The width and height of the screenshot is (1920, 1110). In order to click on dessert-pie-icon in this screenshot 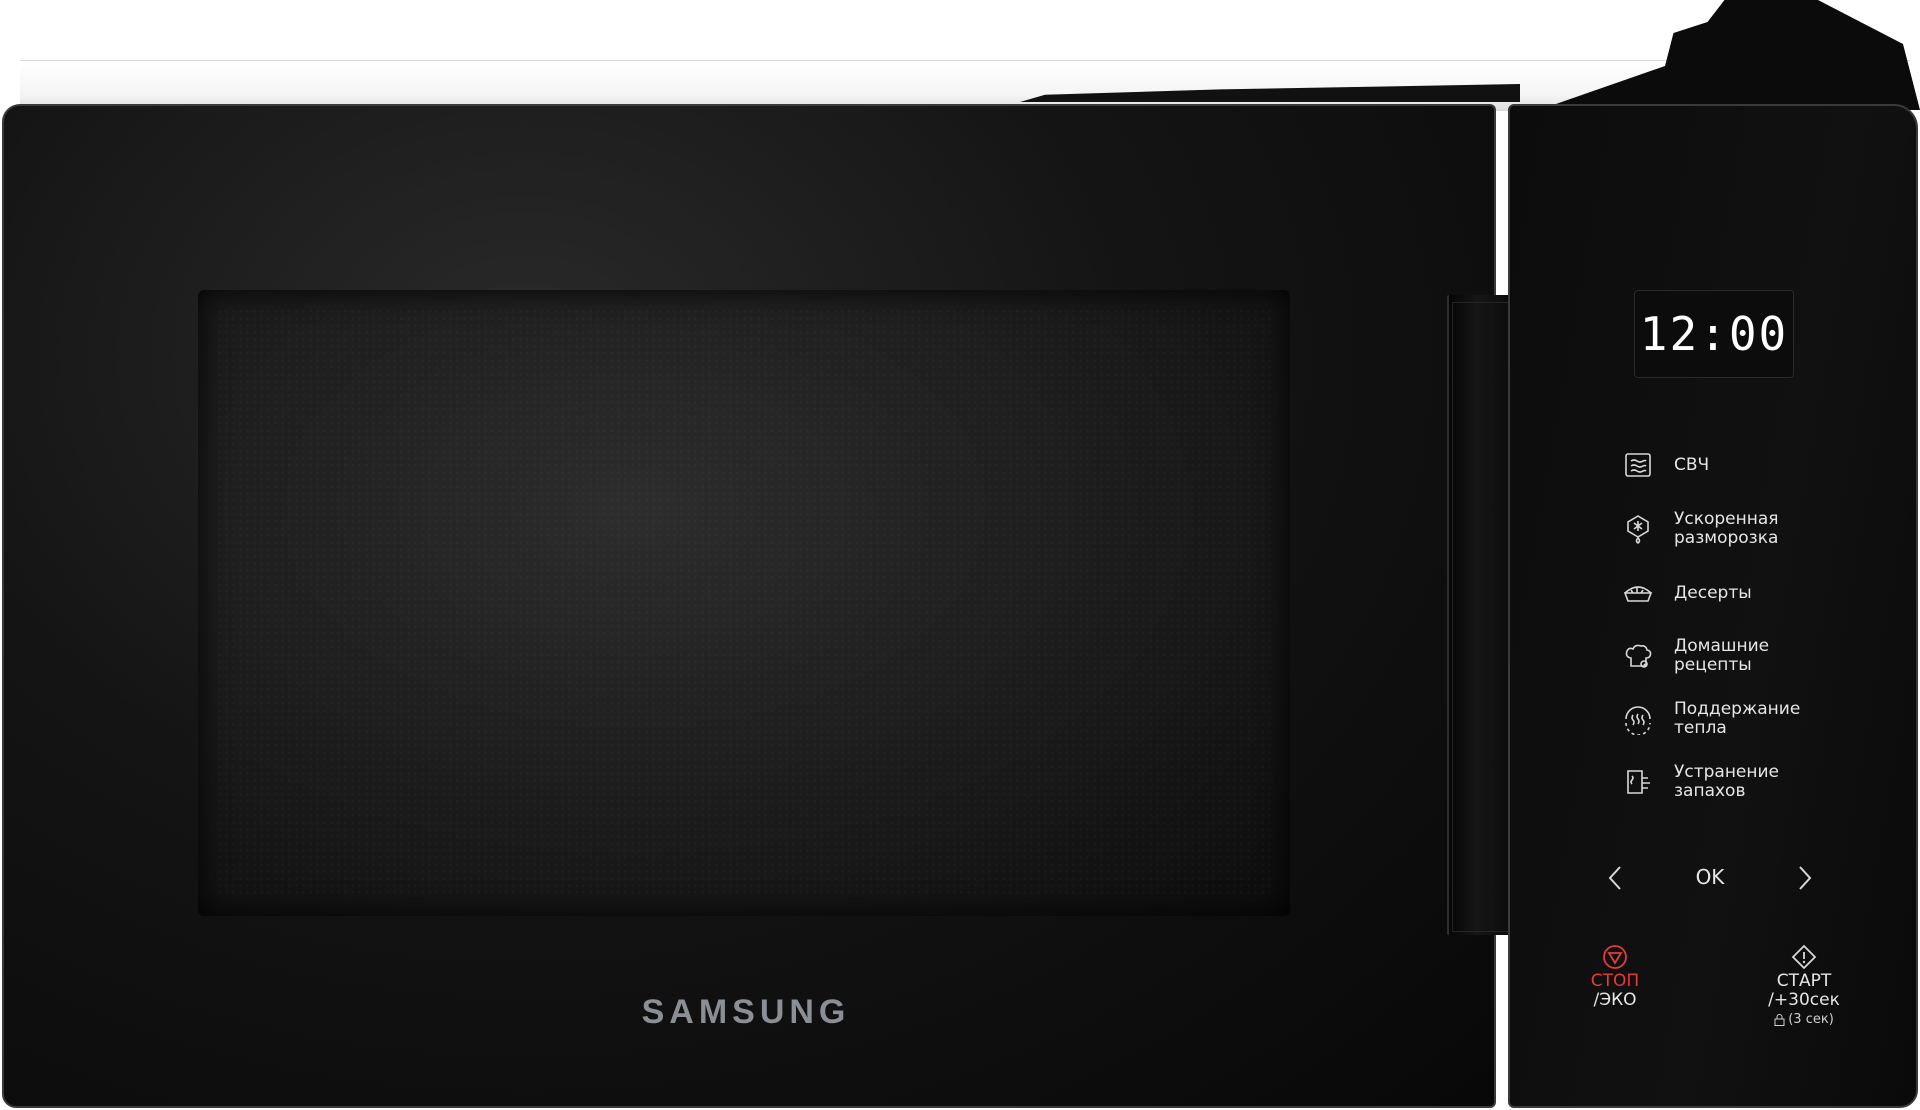, I will do `click(1638, 594)`.